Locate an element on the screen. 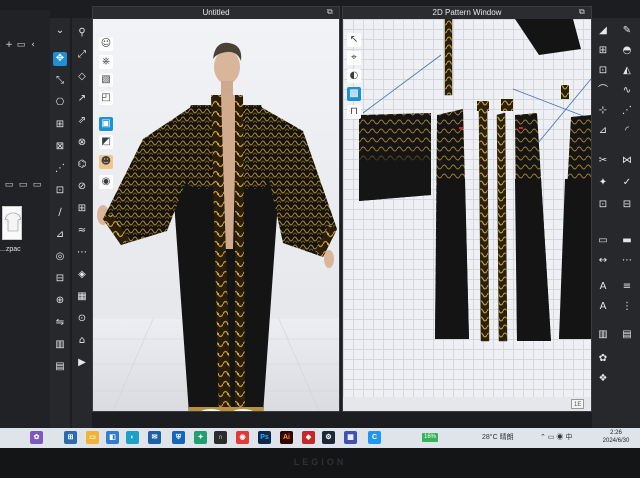 The width and height of the screenshot is (640, 478). shrink-icon: ⊗ is located at coordinates (82, 143).